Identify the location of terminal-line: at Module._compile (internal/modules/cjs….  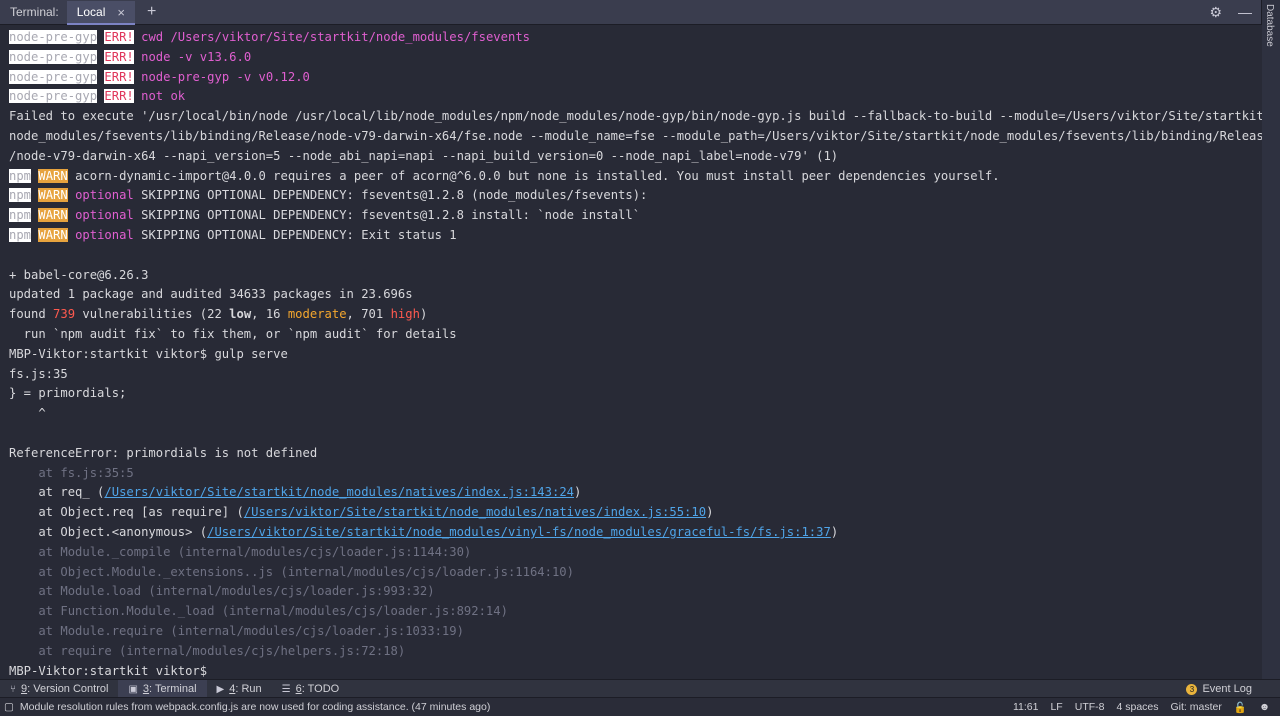
(240, 551).